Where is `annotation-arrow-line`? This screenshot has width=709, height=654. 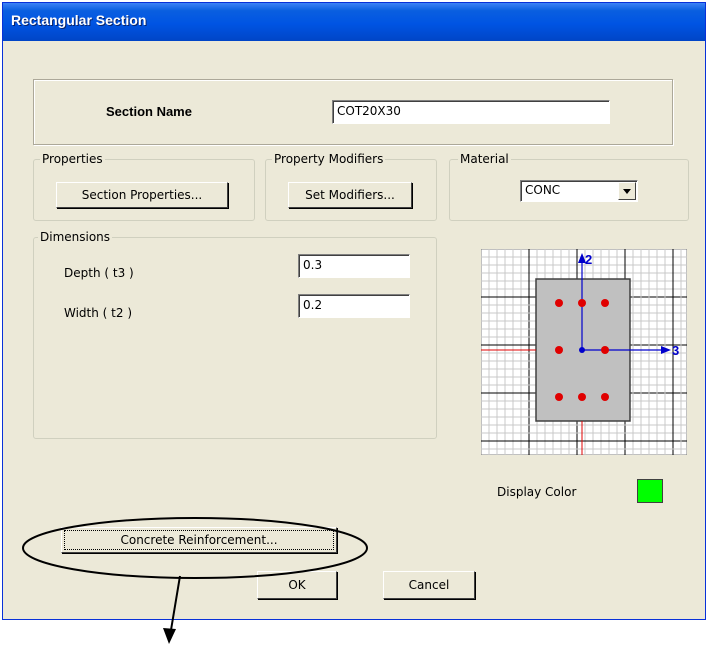
annotation-arrow-line is located at coordinates (175, 606).